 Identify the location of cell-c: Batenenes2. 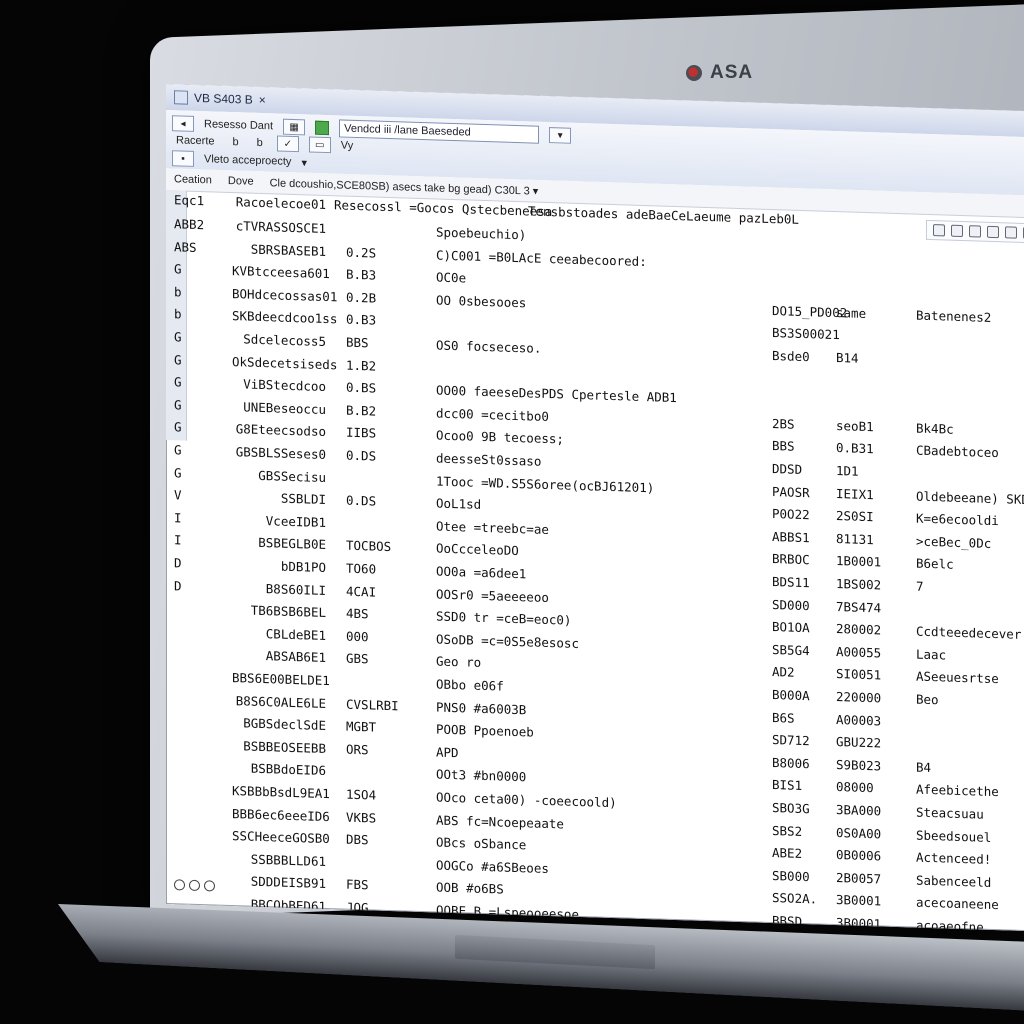
(954, 316).